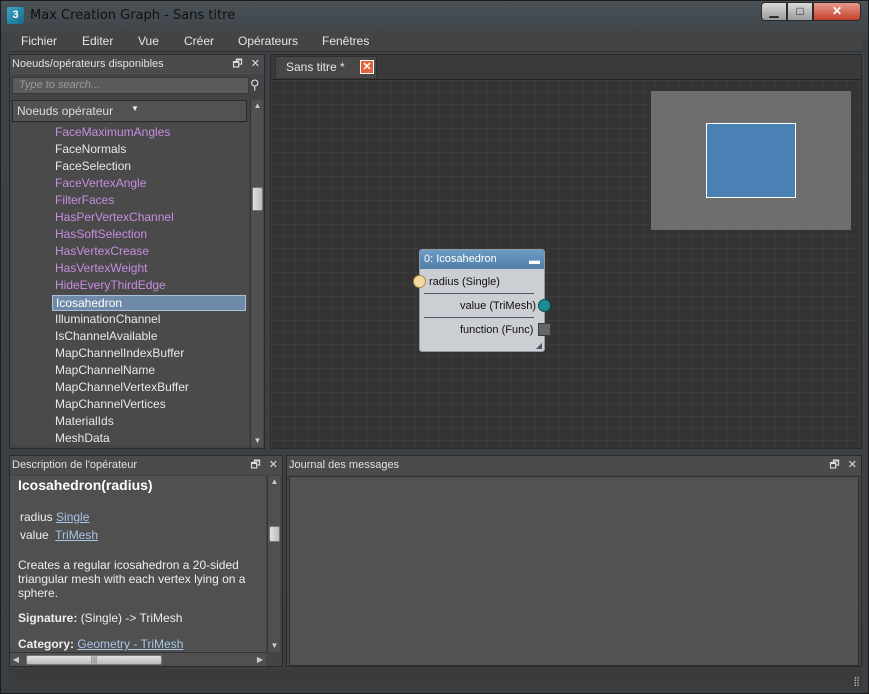  Describe the element at coordinates (856, 681) in the screenshot. I see `window-resize-grip-icon: ⣿` at that location.